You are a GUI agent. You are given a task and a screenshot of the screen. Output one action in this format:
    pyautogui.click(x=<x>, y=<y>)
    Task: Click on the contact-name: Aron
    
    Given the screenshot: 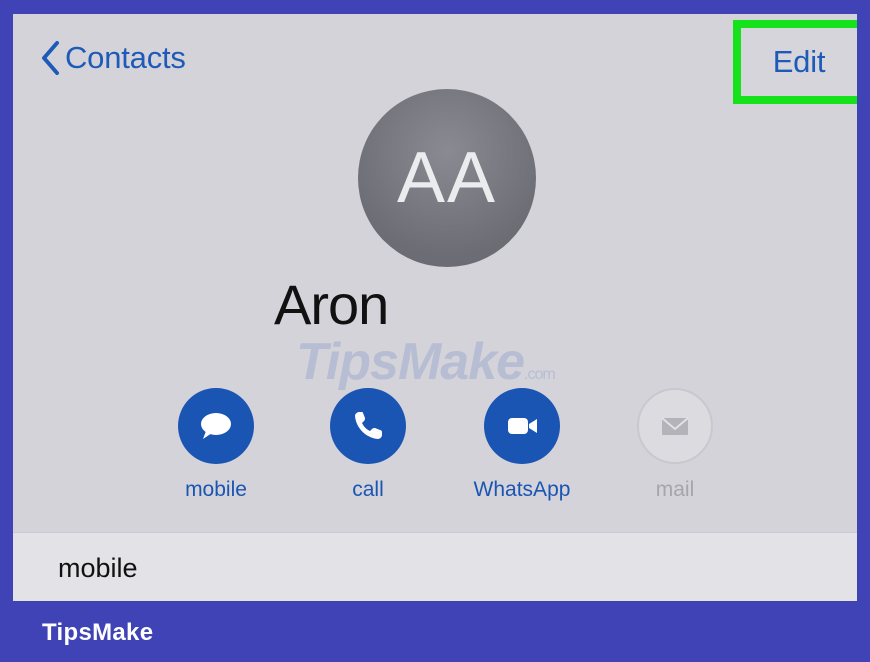 What is the action you would take?
    pyautogui.click(x=331, y=304)
    